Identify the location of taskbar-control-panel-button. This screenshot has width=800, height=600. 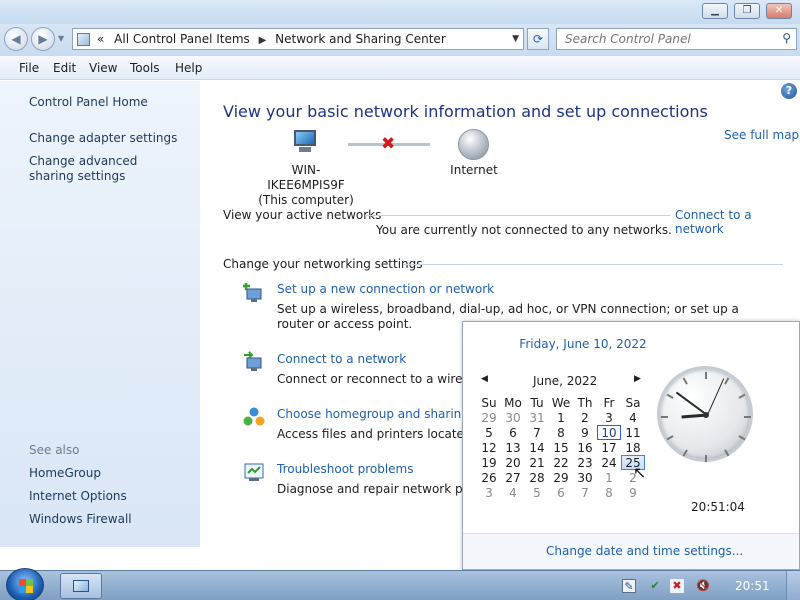
(81, 586).